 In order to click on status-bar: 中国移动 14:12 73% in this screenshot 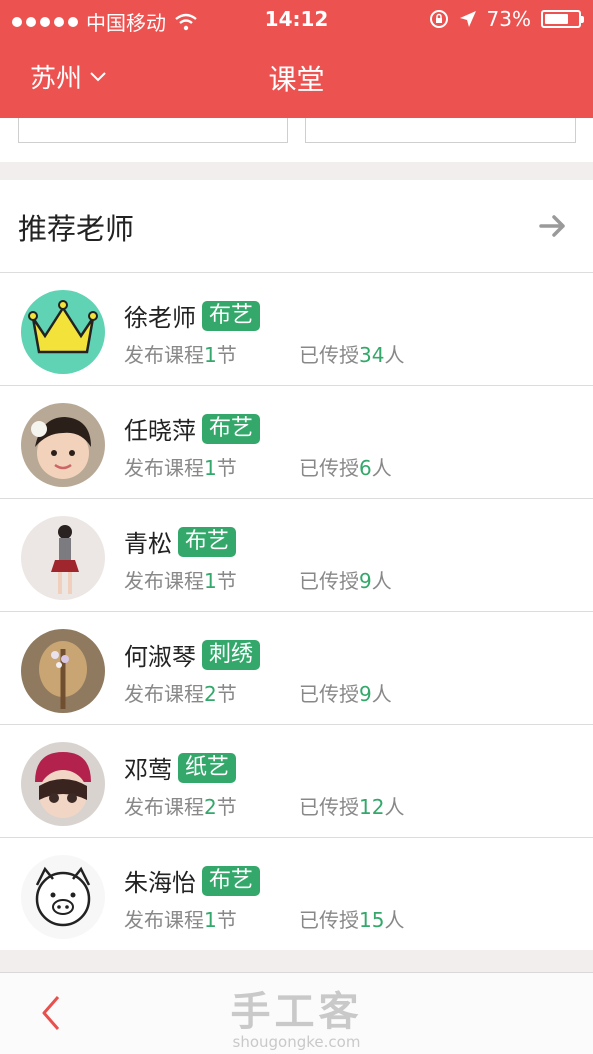, I will do `click(296, 19)`.